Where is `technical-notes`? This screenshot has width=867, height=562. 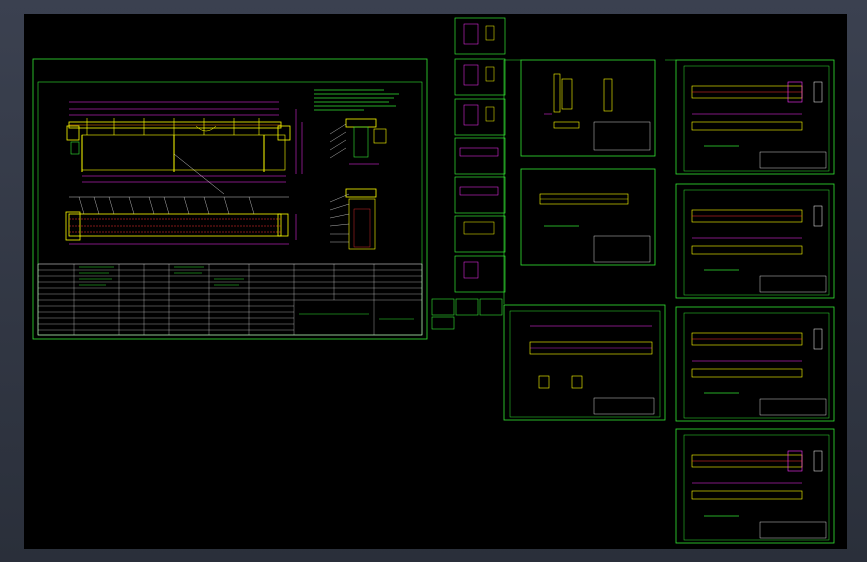
technical-notes is located at coordinates (356, 100).